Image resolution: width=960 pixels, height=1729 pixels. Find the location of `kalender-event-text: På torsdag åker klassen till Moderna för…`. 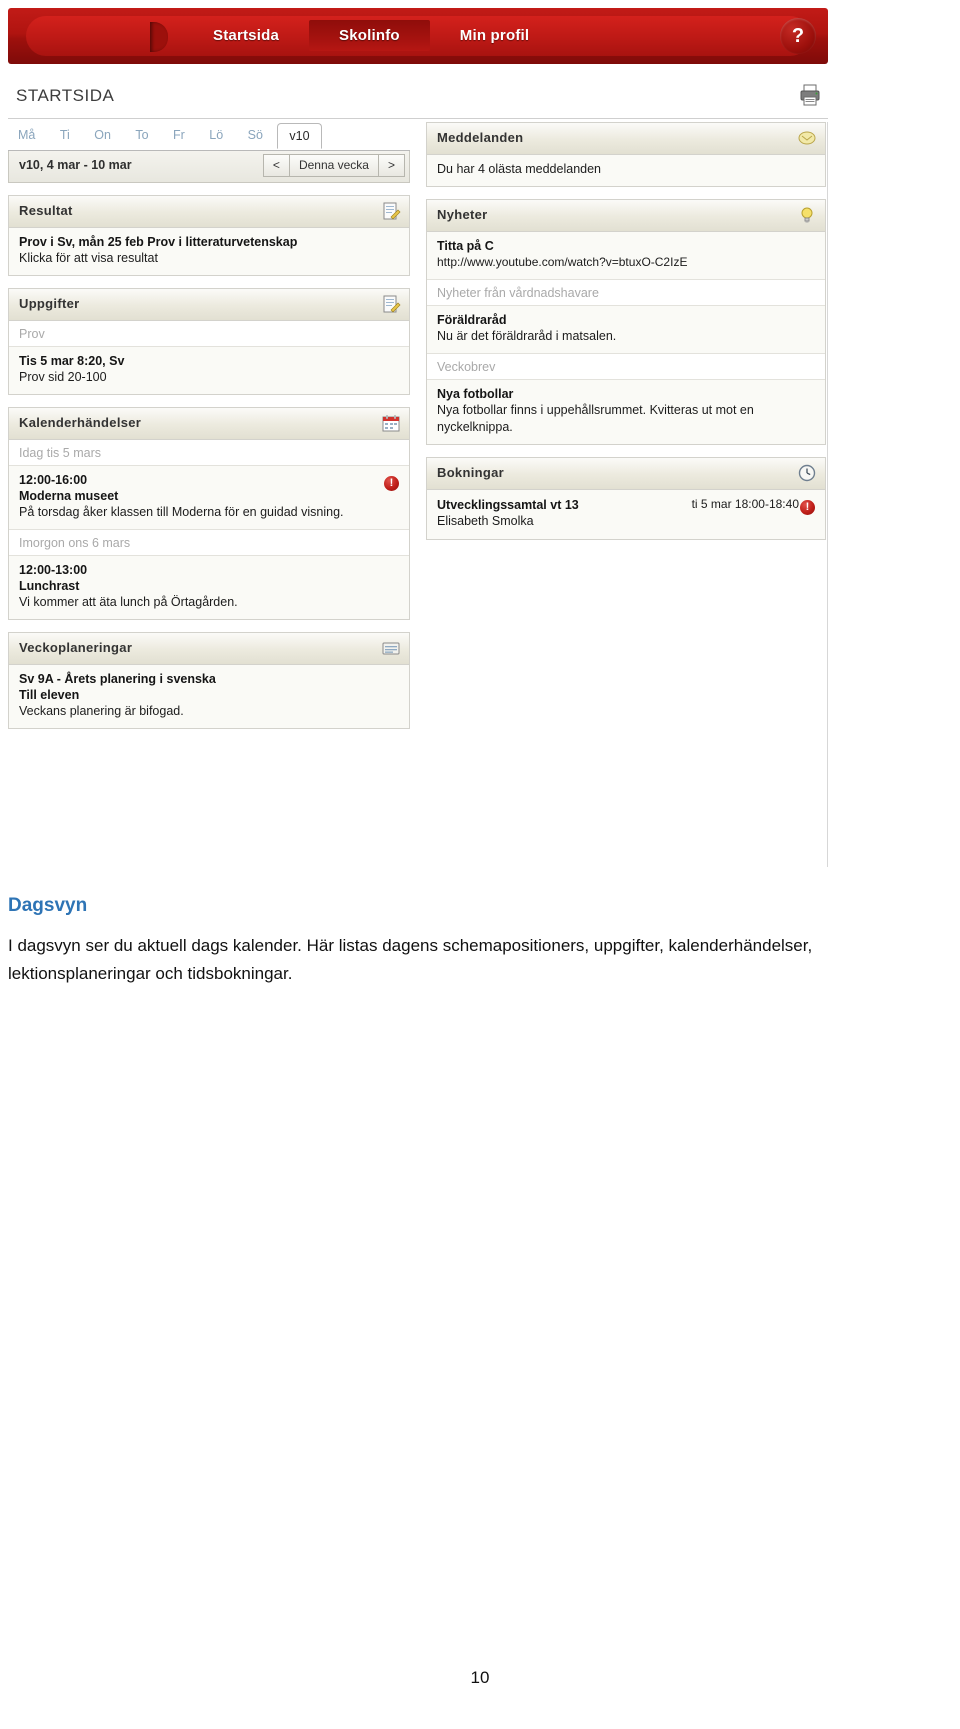

kalender-event-text: På torsdag åker klassen till Moderna för… is located at coordinates (181, 512).